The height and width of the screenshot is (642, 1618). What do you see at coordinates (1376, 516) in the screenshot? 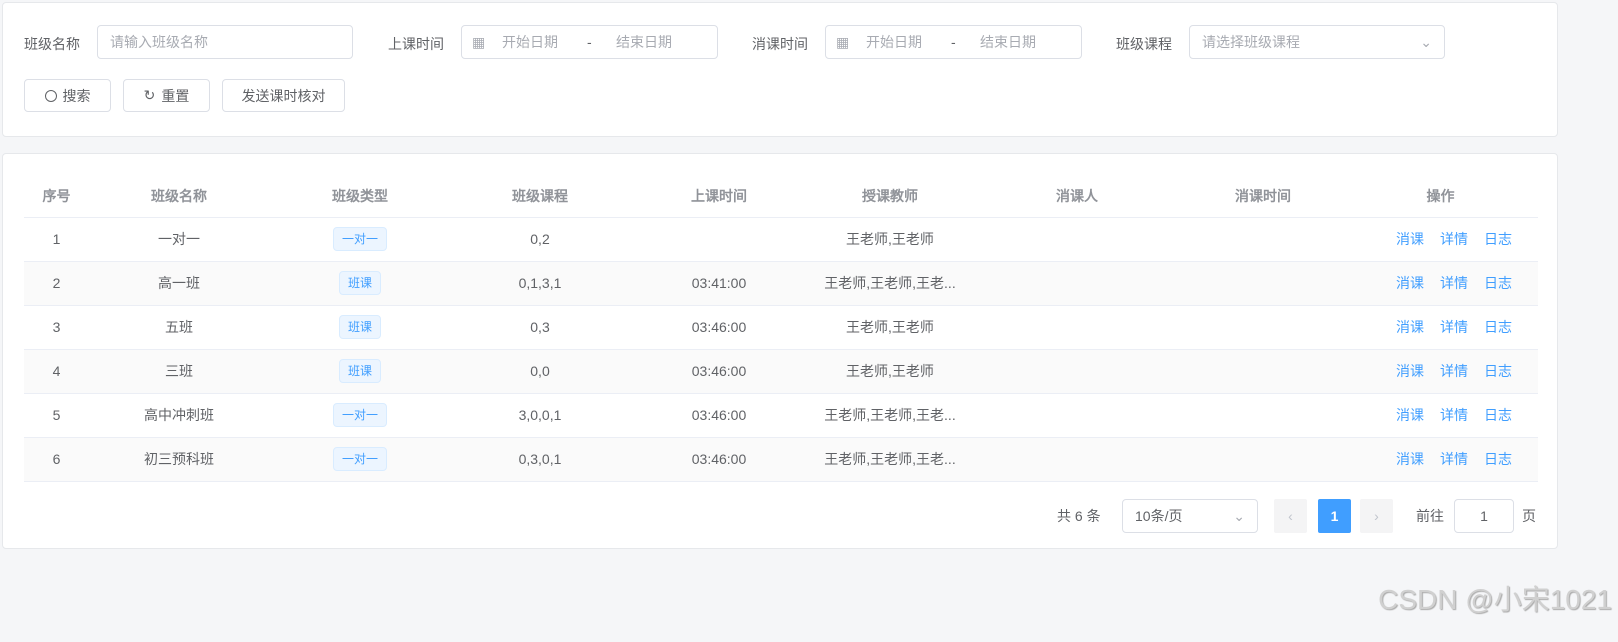
I see `next-page-button: ›` at bounding box center [1376, 516].